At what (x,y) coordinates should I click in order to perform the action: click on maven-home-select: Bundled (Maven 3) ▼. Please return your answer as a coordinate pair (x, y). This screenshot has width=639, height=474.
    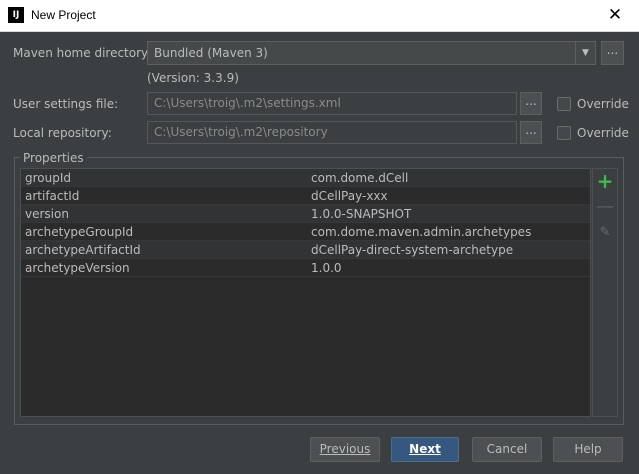
    Looking at the image, I should click on (371, 53).